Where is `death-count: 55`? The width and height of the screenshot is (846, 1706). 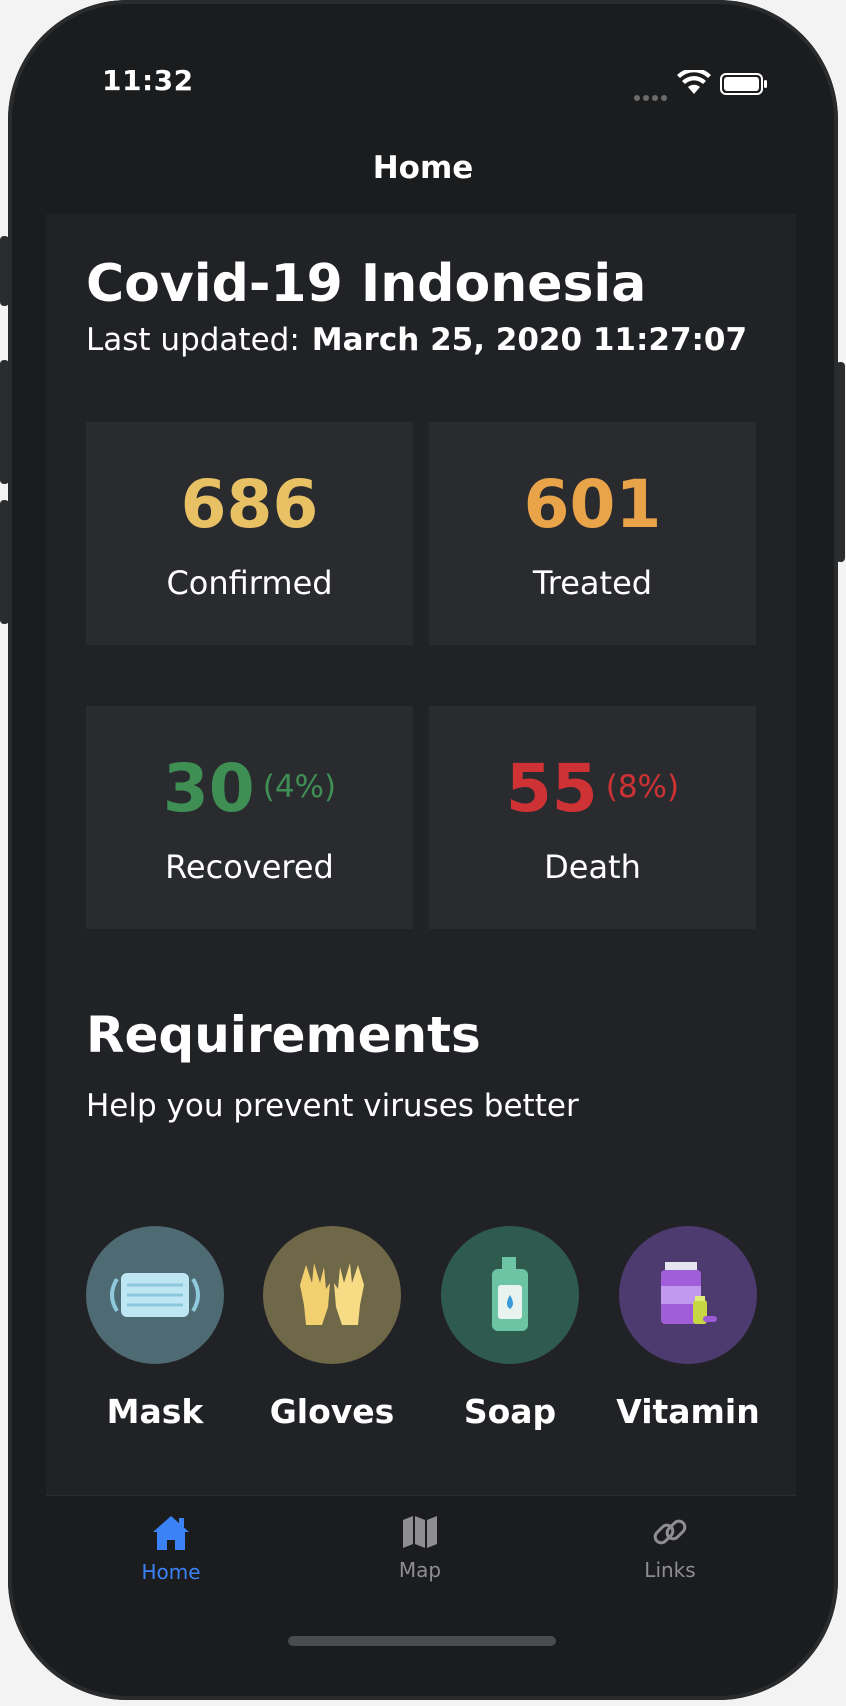 death-count: 55 is located at coordinates (551, 788).